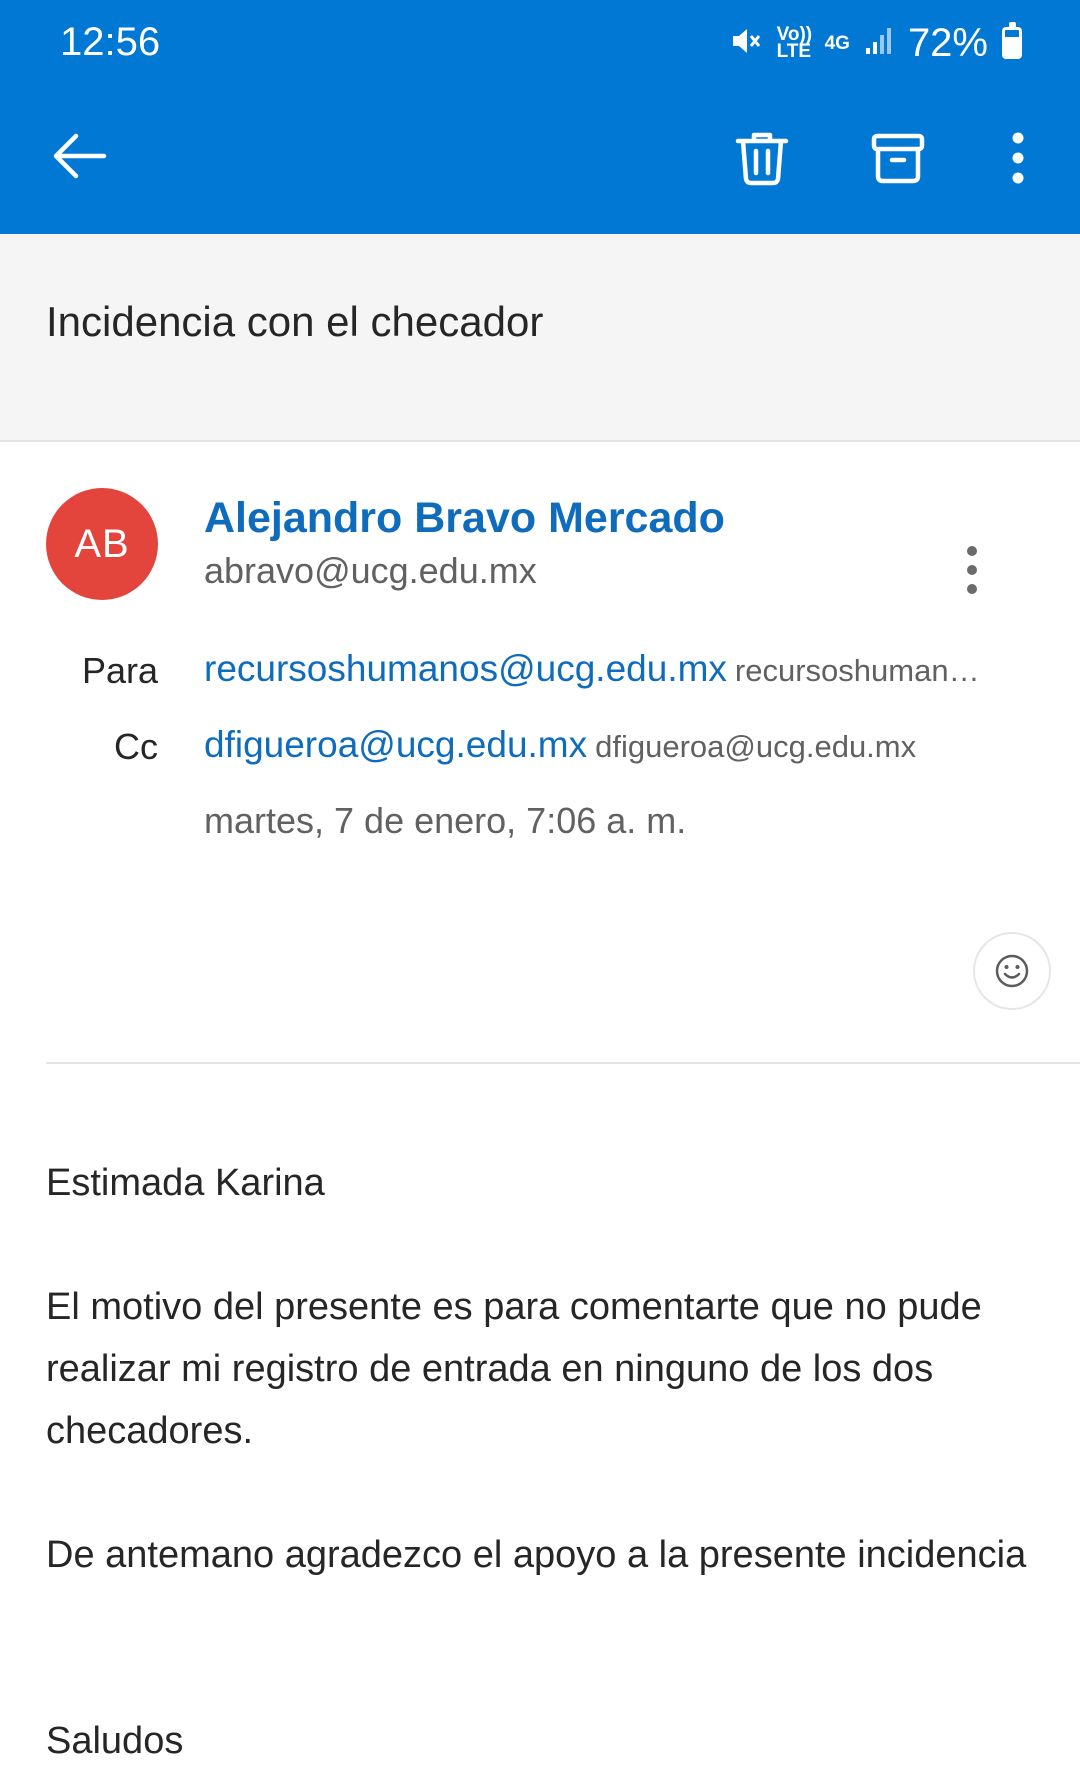 This screenshot has width=1080, height=1792. I want to click on delete-button, so click(762, 158).